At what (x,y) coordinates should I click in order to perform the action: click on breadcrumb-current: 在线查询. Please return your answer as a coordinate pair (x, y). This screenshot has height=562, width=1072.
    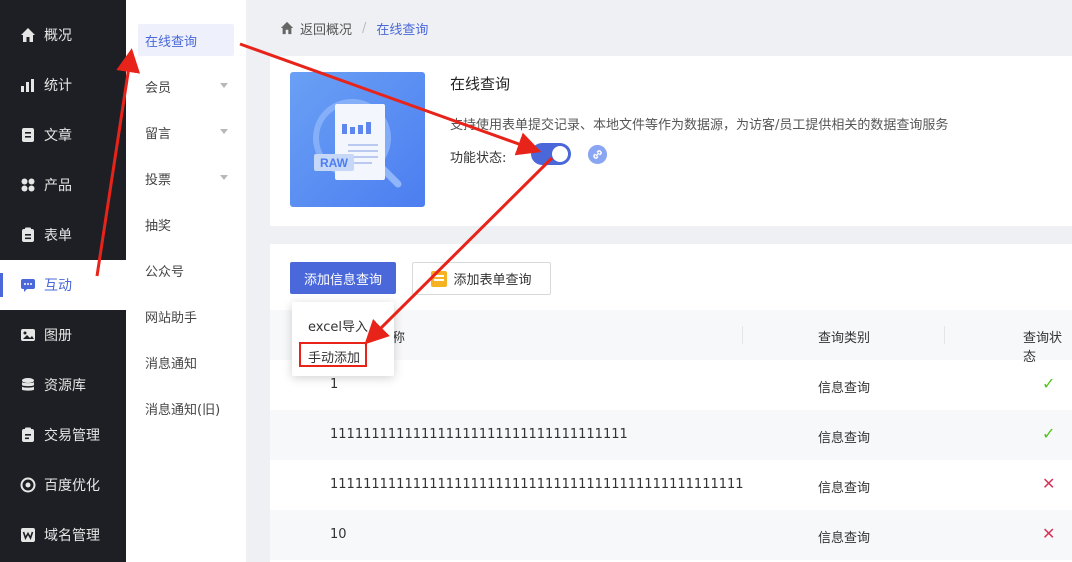
    Looking at the image, I should click on (402, 30).